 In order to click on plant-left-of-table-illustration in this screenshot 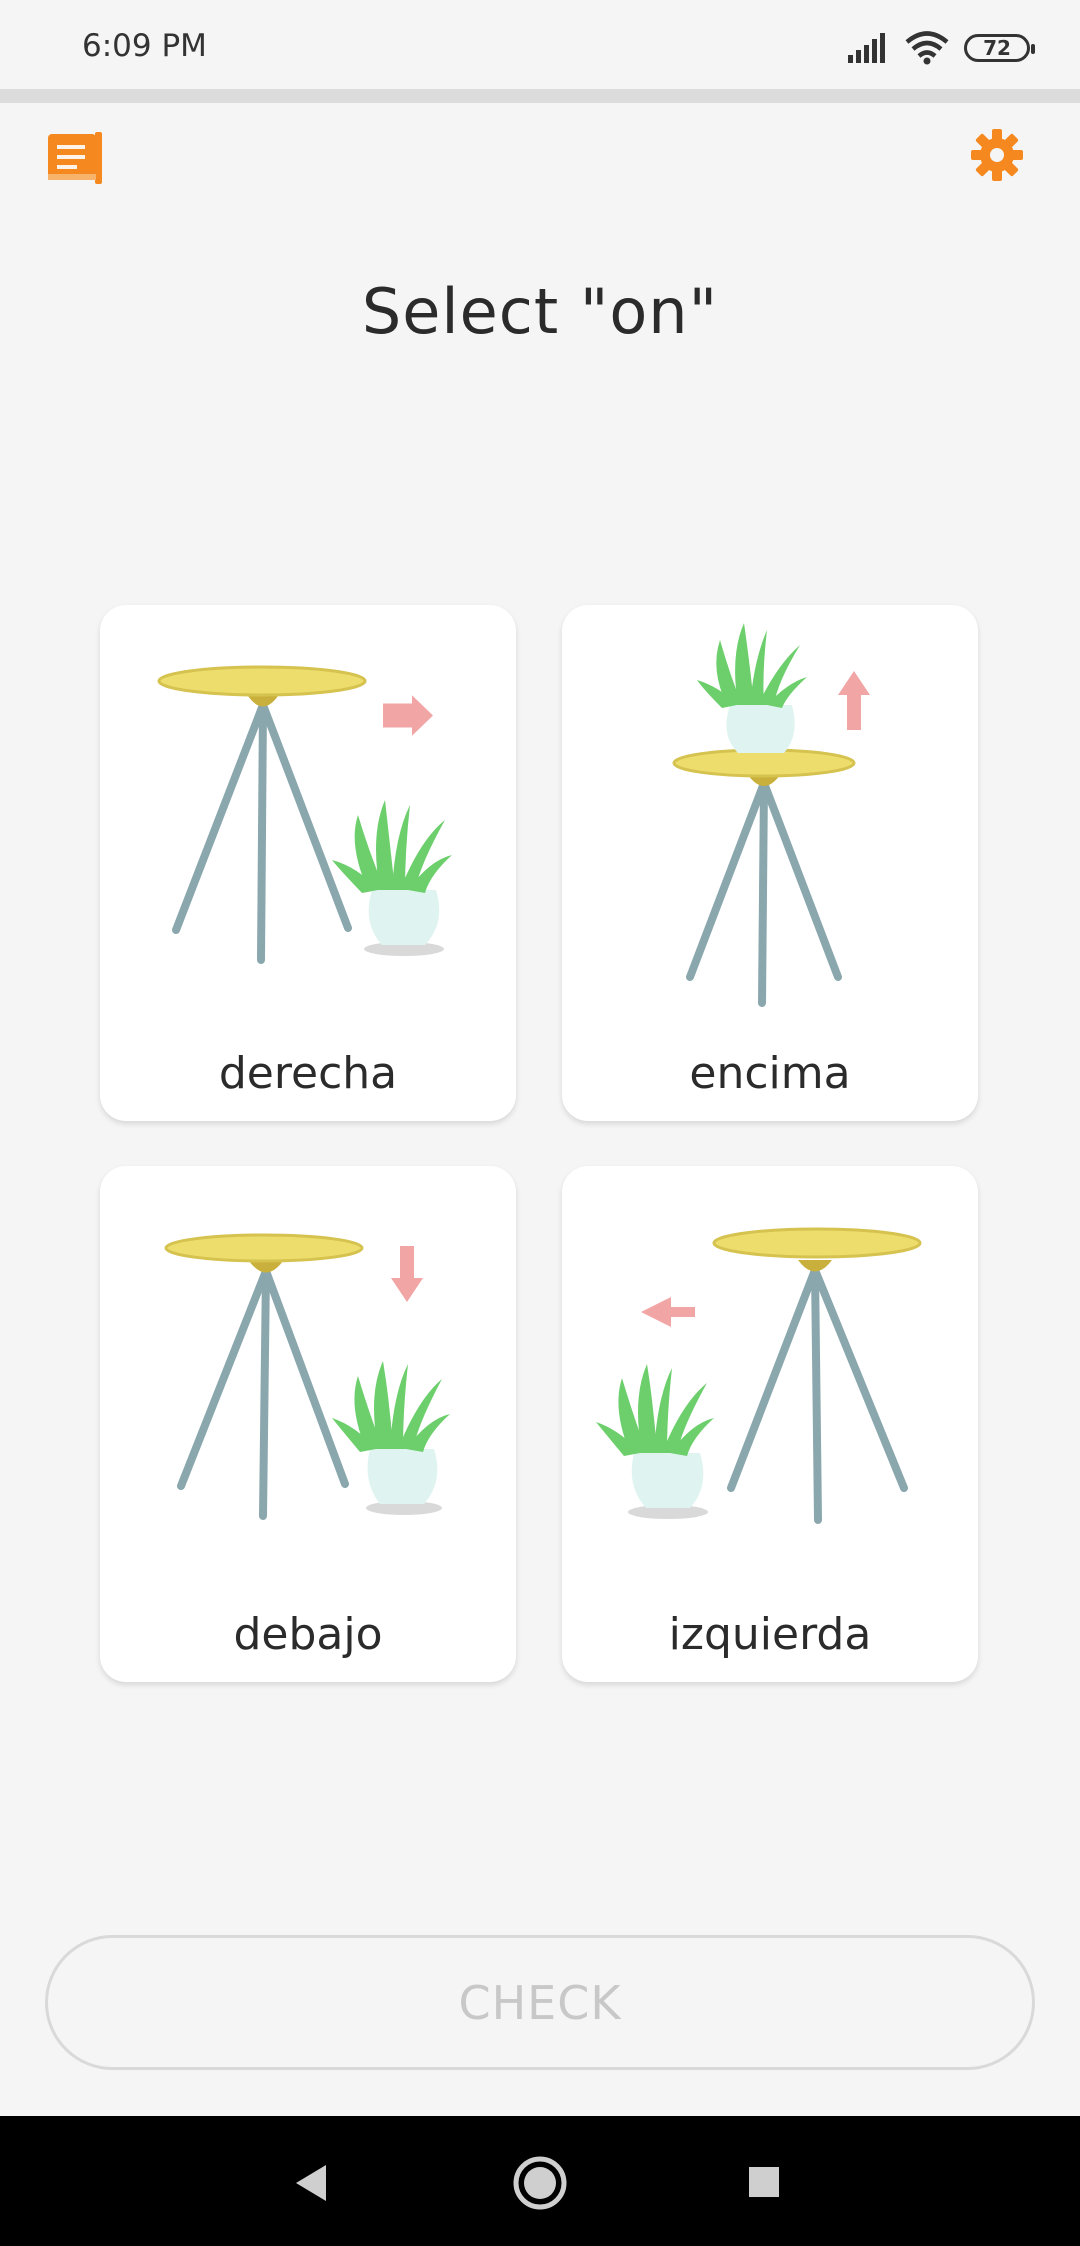, I will do `click(759, 1375)`.